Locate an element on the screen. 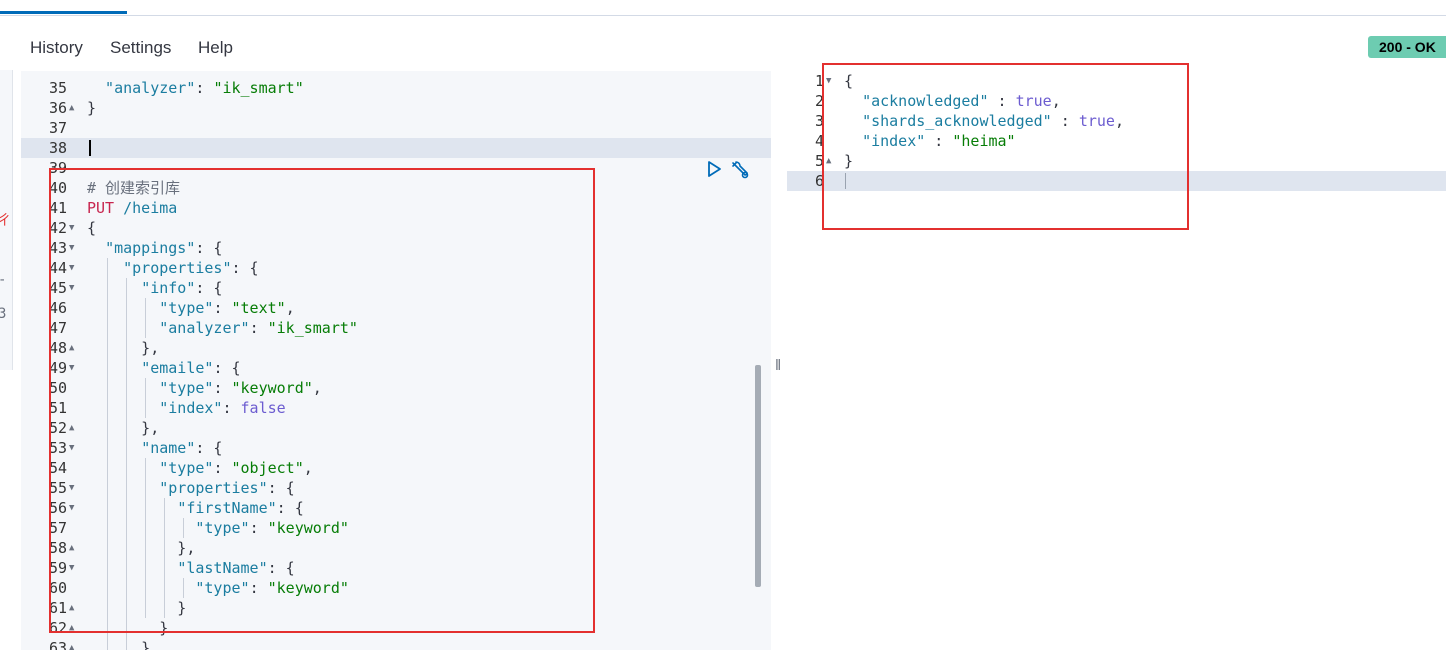 This screenshot has width=1446, height=650. edge-glyph: ㄔ is located at coordinates (5, 221).